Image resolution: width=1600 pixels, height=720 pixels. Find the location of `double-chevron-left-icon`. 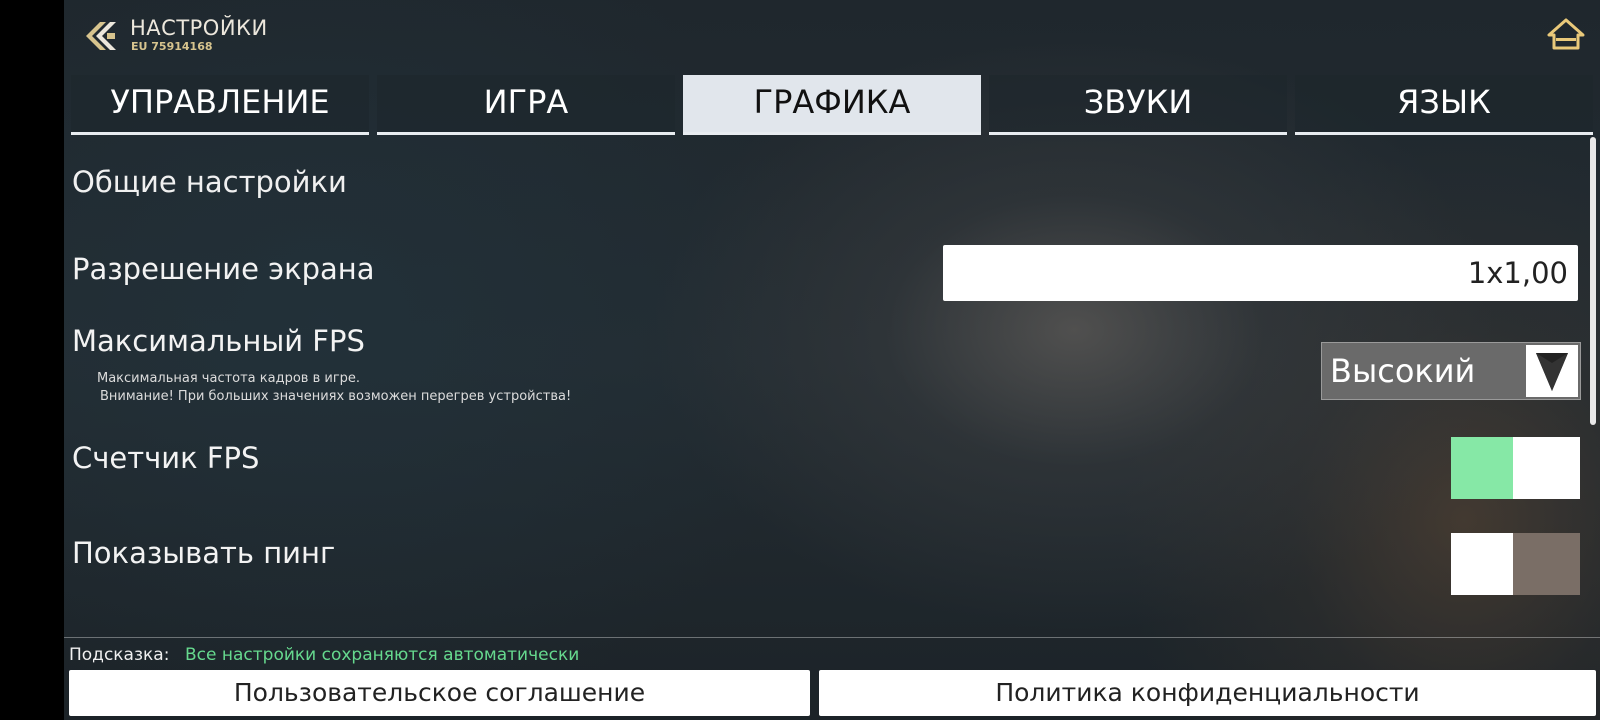

double-chevron-left-icon is located at coordinates (101, 36).